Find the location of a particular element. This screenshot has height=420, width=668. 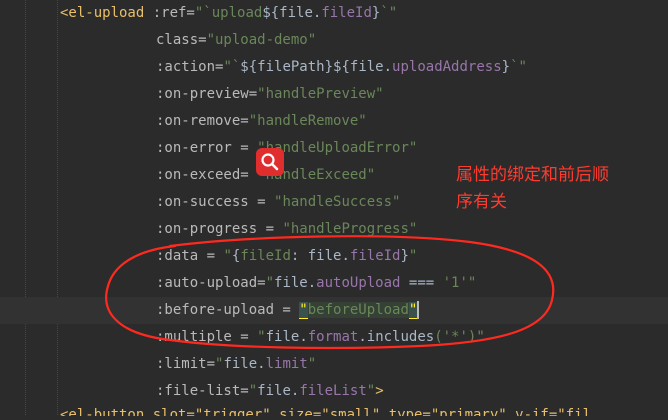

annotation-line: 属性的绑定和前后顺 is located at coordinates (532, 175).